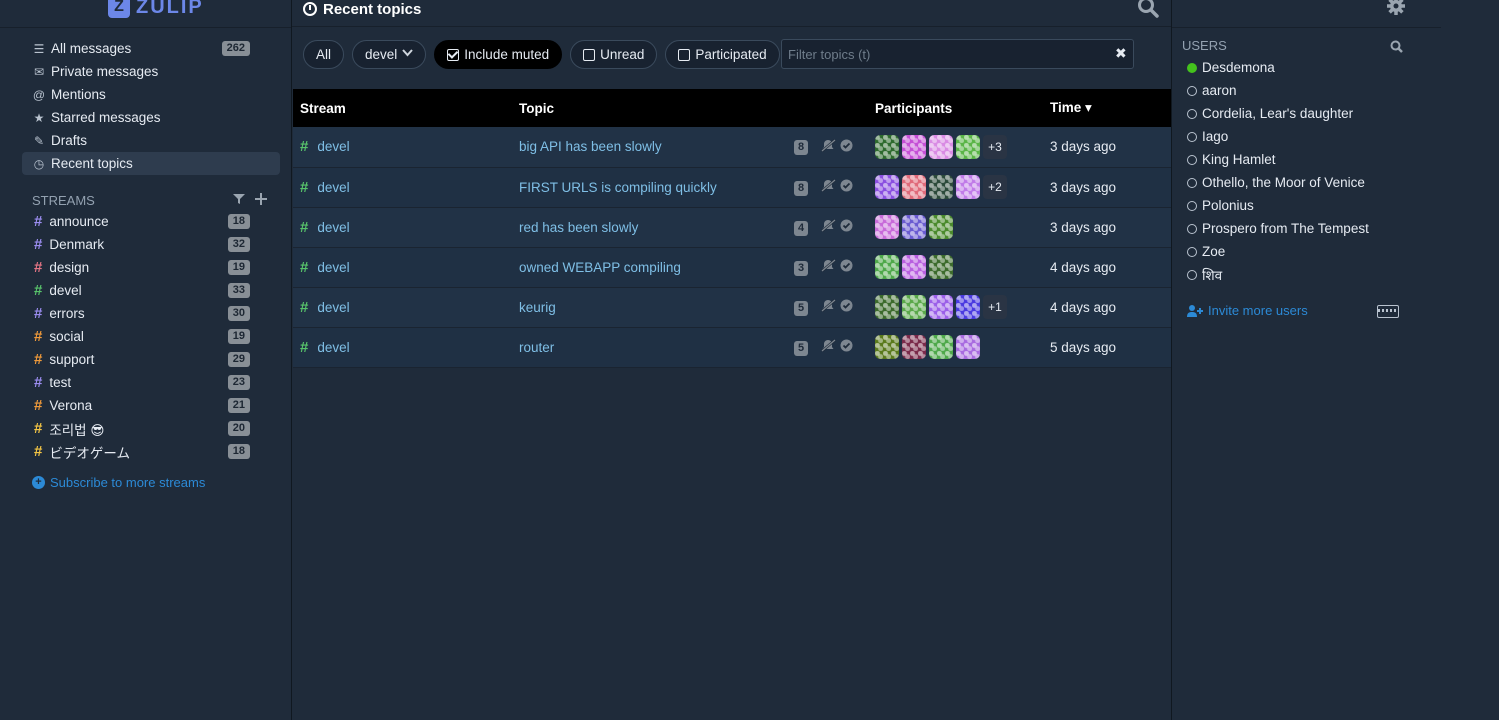 The height and width of the screenshot is (720, 1499). What do you see at coordinates (722, 54) in the screenshot?
I see `participated-toggle: Participated` at bounding box center [722, 54].